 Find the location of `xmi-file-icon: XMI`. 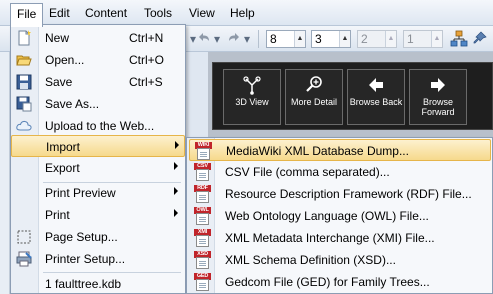

xmi-file-icon: XMI is located at coordinates (202, 238).